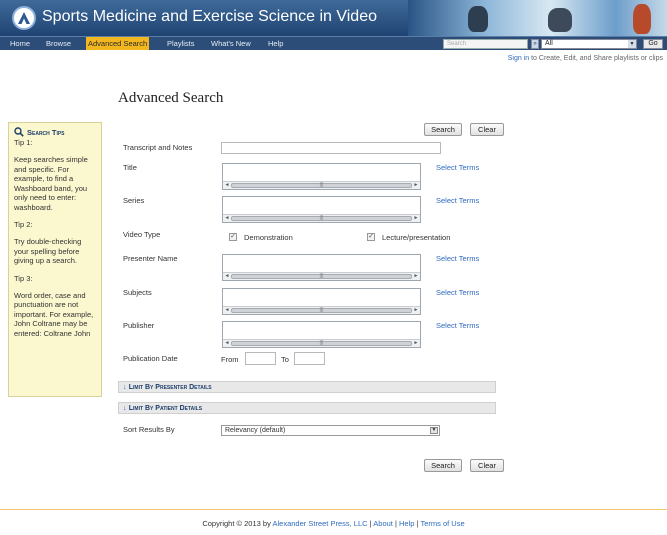 The height and width of the screenshot is (535, 667). Describe the element at coordinates (653, 44) in the screenshot. I see `go-button: Go` at that location.